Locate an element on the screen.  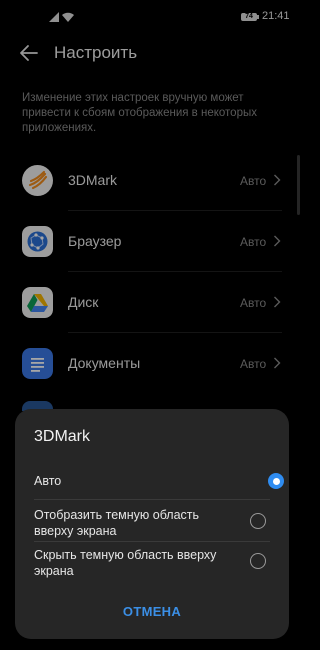
option-show-dark-area: Отобразить темную область вверху экрана is located at coordinates (134, 525).